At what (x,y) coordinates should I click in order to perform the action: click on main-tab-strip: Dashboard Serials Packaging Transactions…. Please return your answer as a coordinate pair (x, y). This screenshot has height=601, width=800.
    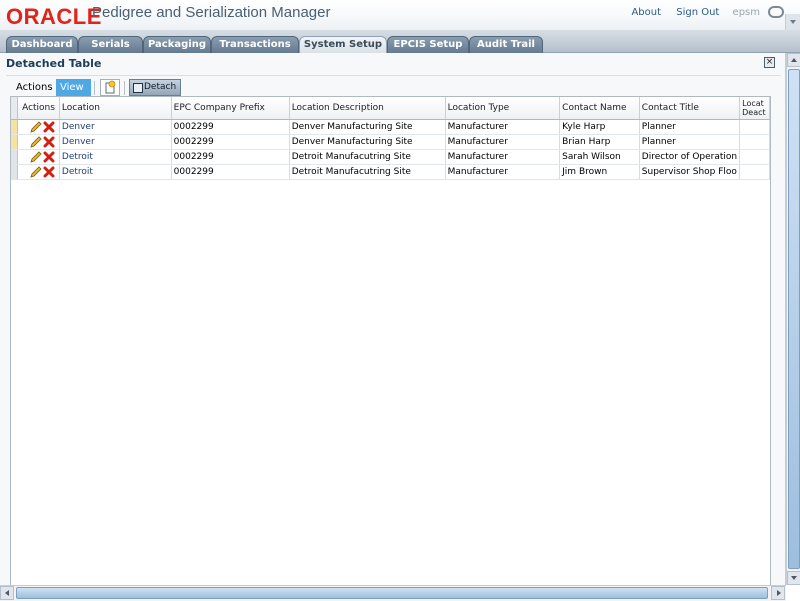
    Looking at the image, I should click on (400, 41).